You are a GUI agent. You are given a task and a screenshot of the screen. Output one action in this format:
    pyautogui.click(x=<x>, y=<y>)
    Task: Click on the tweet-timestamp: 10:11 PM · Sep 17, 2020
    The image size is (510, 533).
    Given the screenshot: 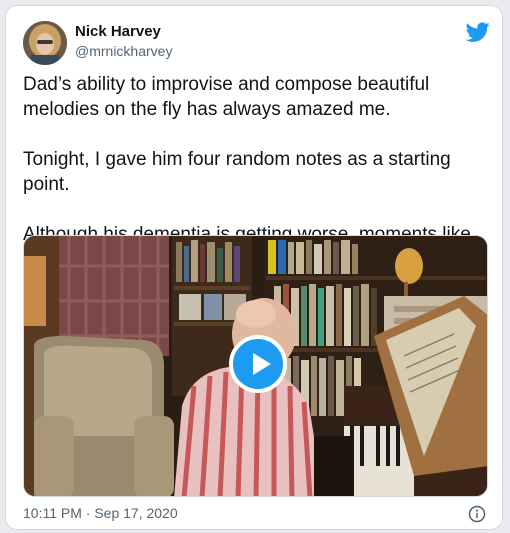 What is the action you would take?
    pyautogui.click(x=100, y=513)
    